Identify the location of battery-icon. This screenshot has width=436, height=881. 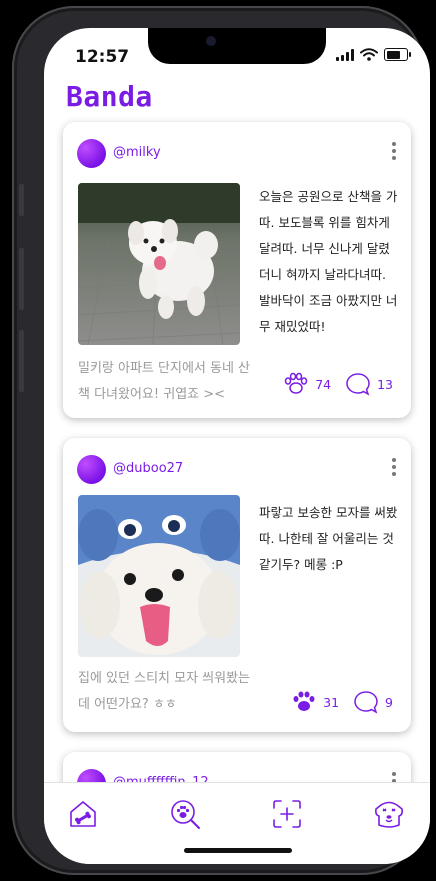
(397, 54).